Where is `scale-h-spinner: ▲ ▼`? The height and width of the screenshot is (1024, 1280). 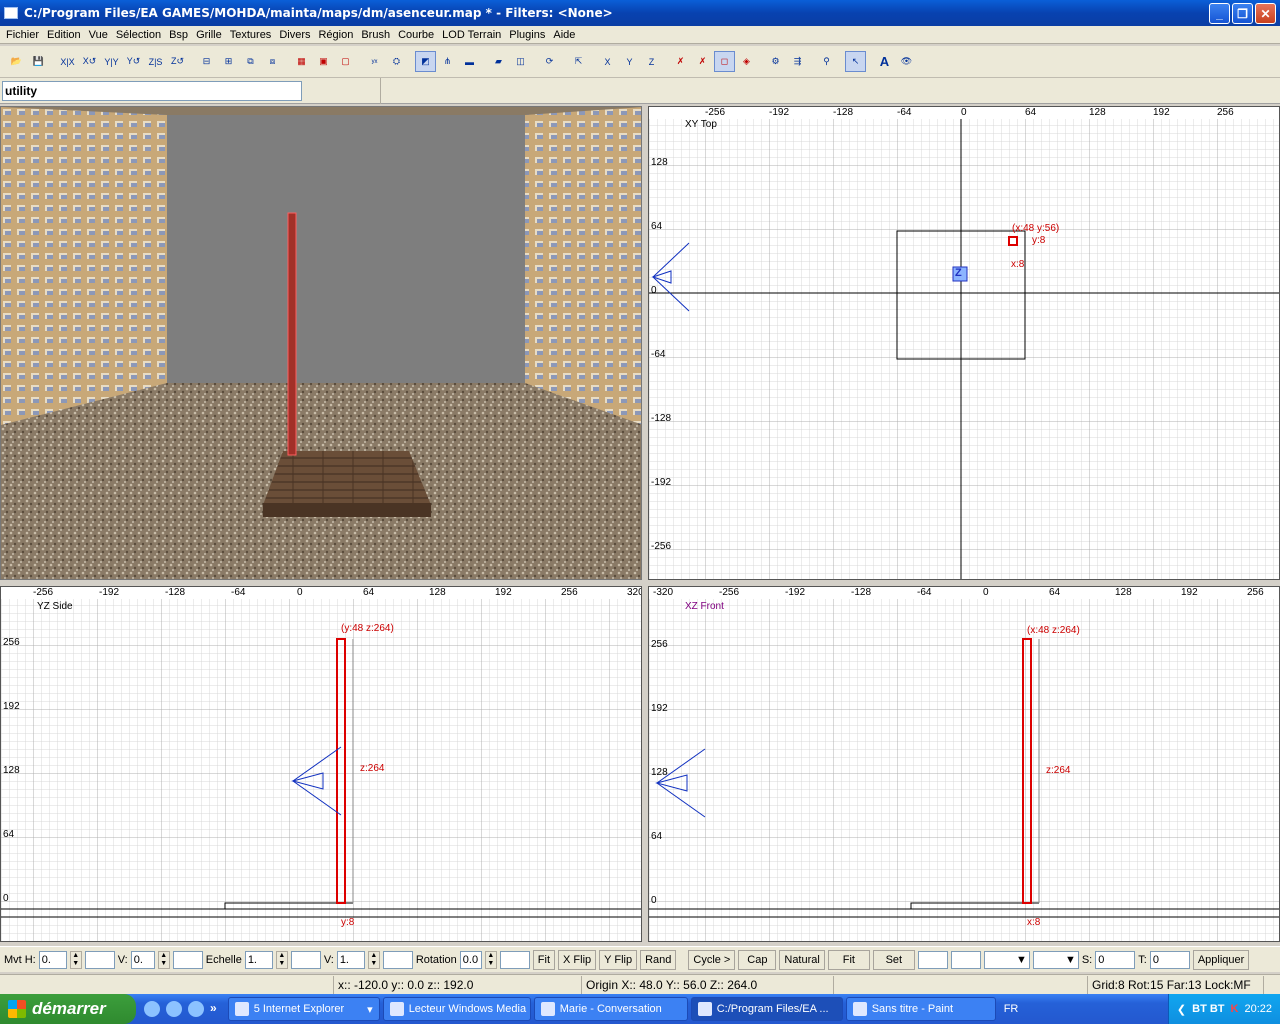 scale-h-spinner: ▲ ▼ is located at coordinates (281, 959).